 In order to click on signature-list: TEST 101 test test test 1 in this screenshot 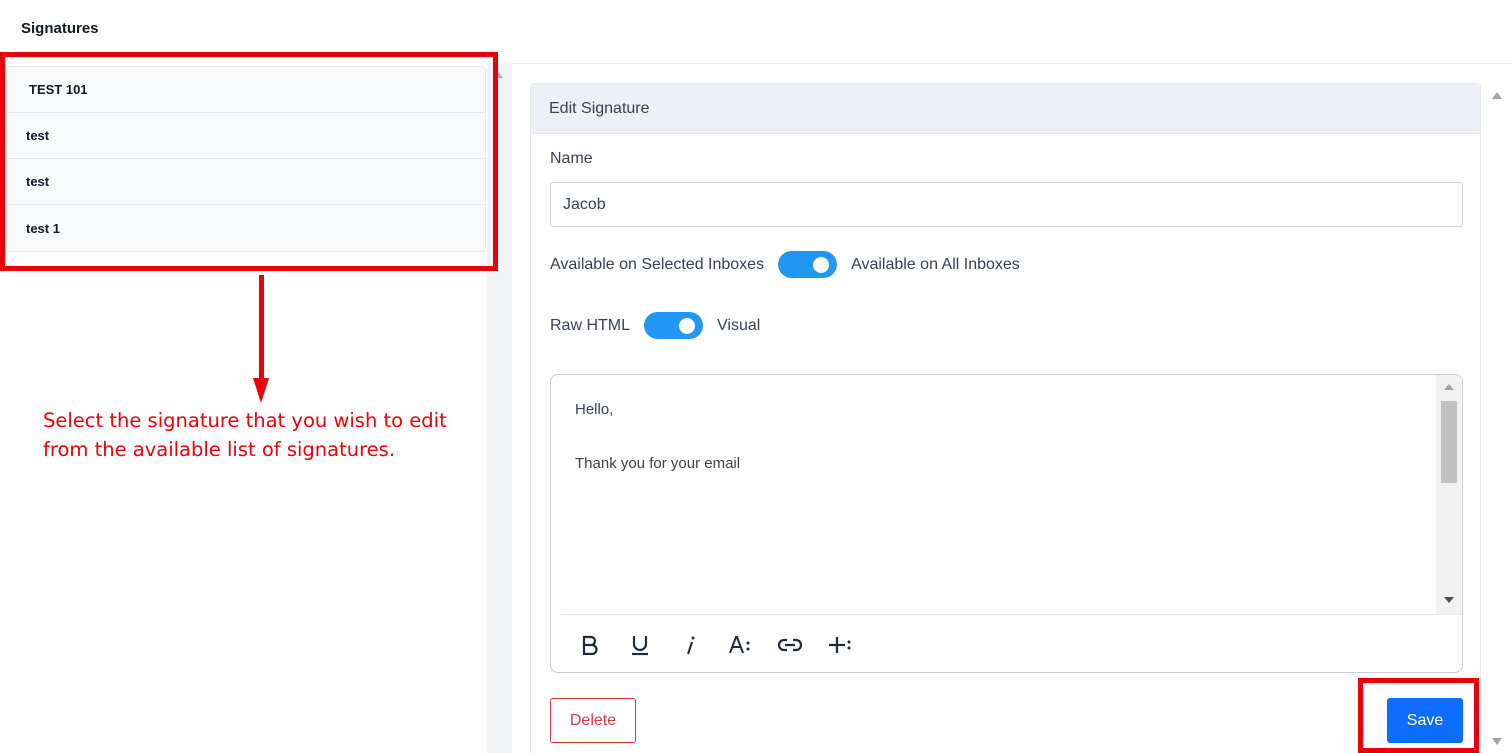, I will do `click(246, 159)`.